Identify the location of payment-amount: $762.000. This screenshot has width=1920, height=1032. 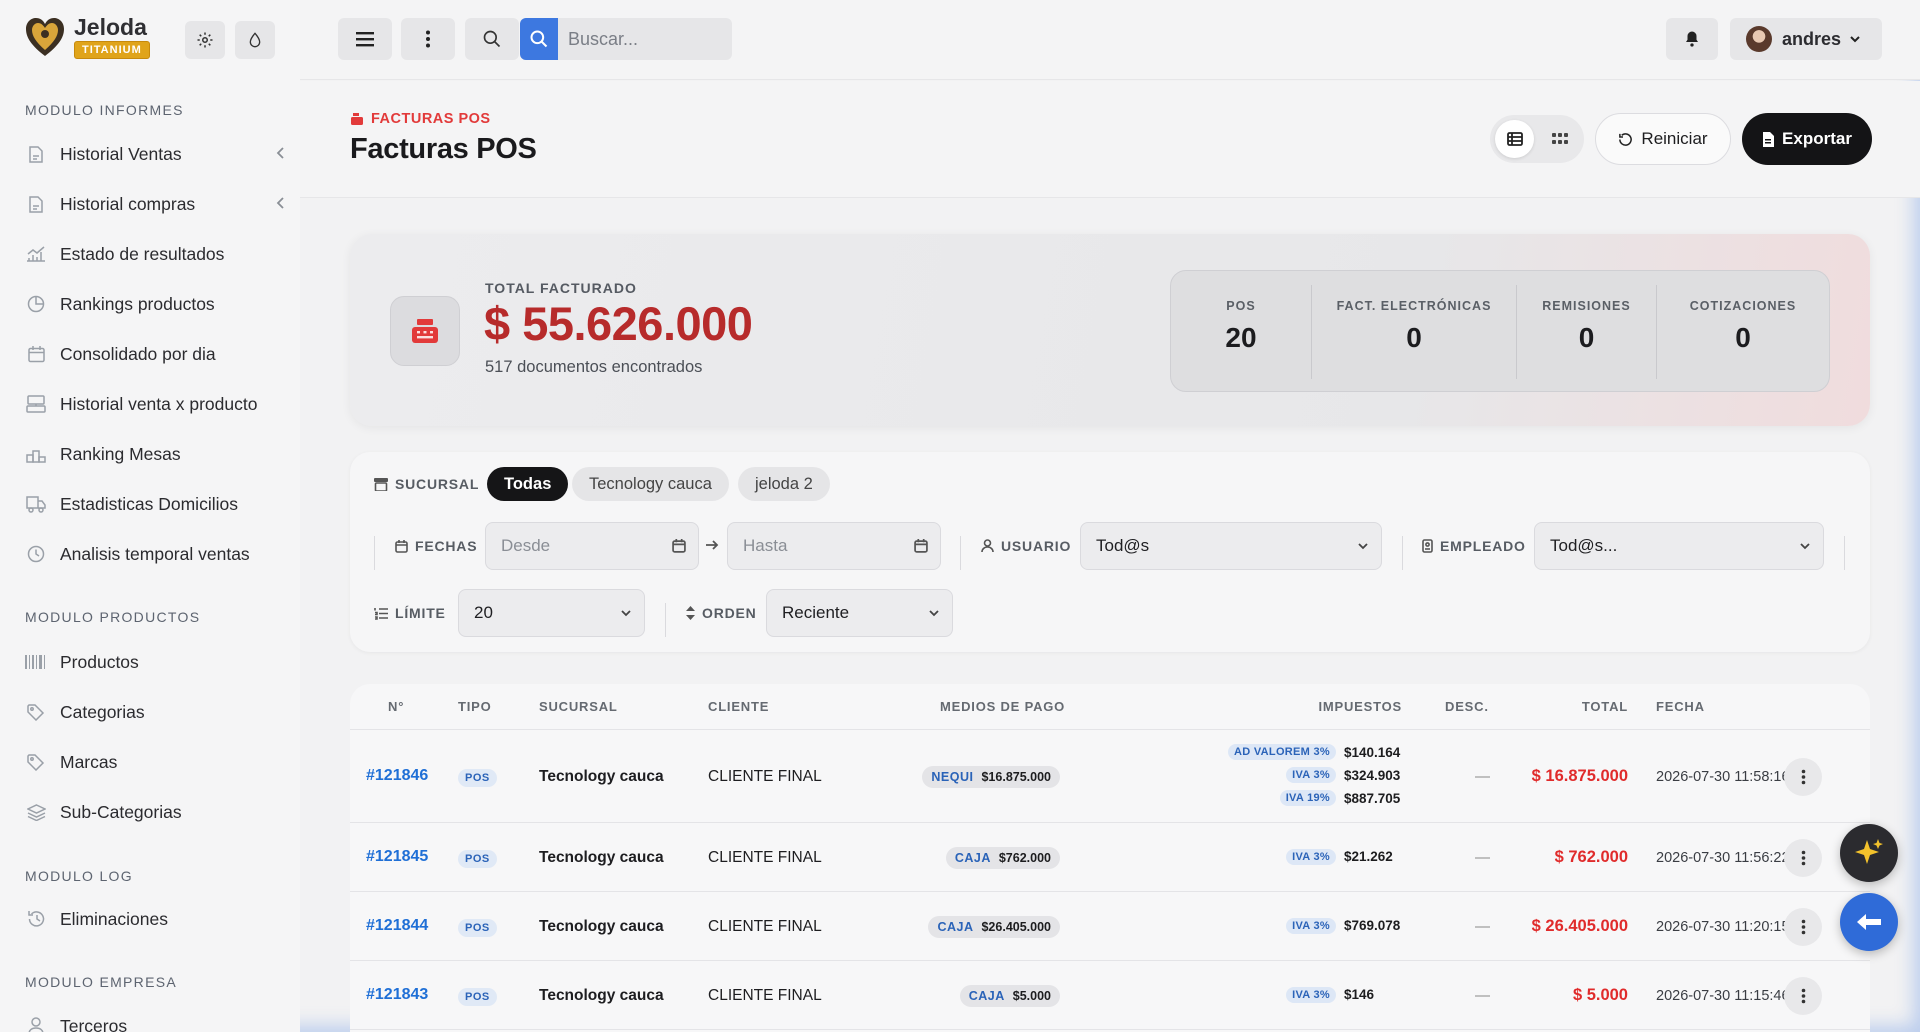
(1024, 857).